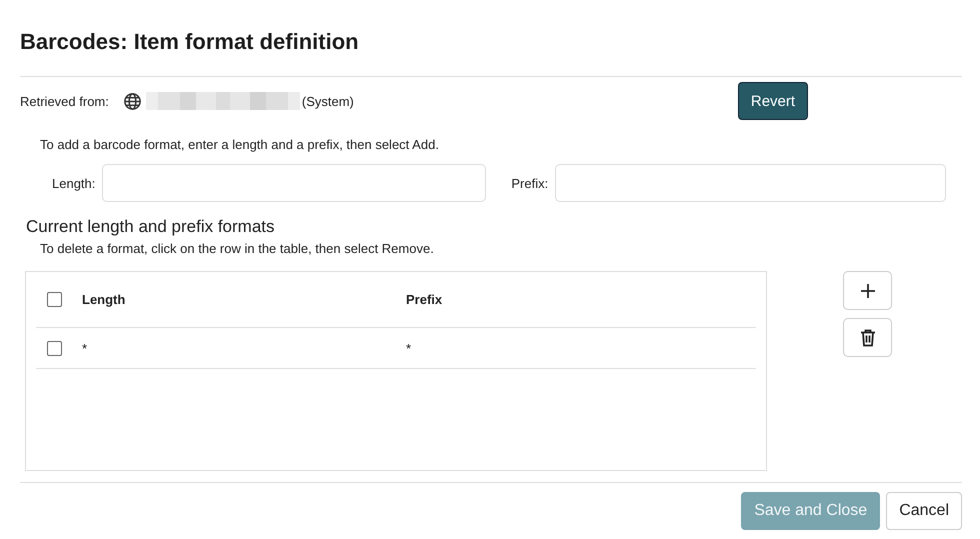 The width and height of the screenshot is (980, 539). I want to click on add-instruction: To add a barcode format, enter a length and a prefix, then select Add., so click(240, 145).